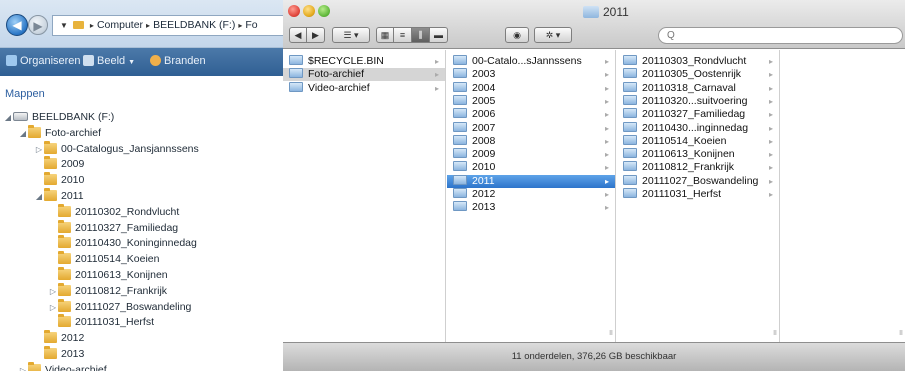 Image resolution: width=905 pixels, height=371 pixels. What do you see at coordinates (698, 181) in the screenshot?
I see `finder-row: 20111027_Boswandeling ▸` at bounding box center [698, 181].